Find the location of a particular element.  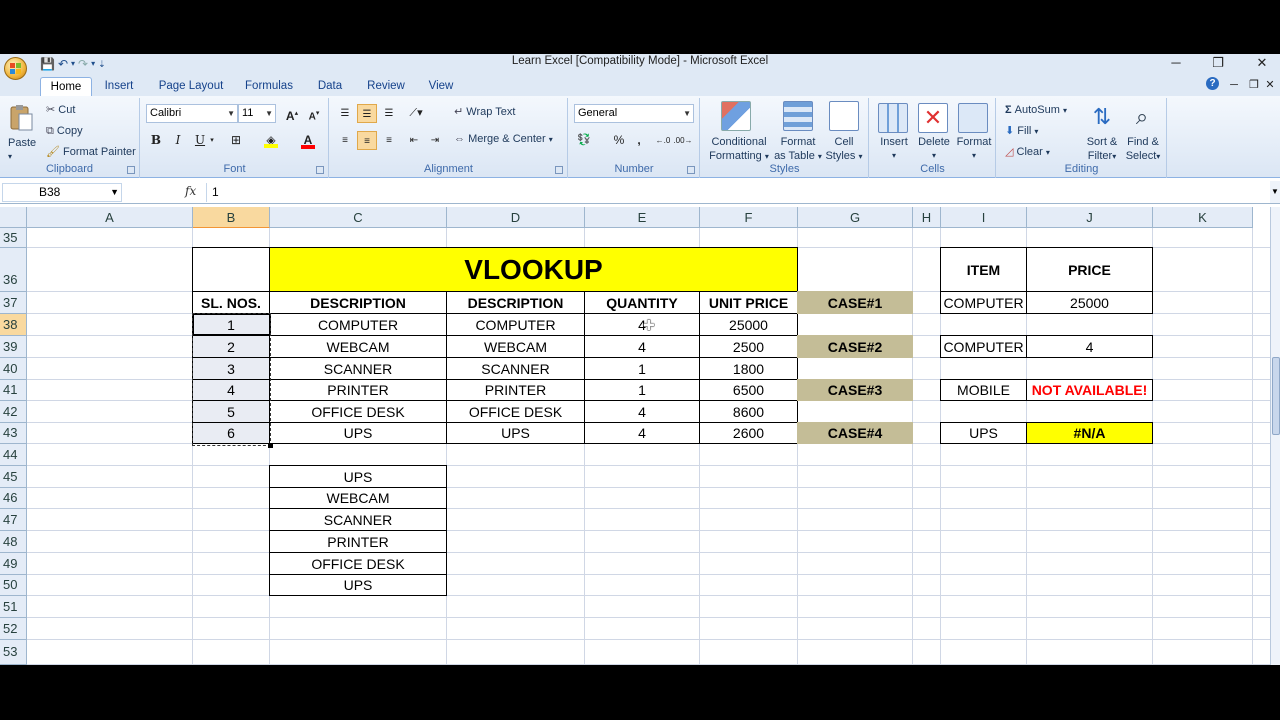

select-all-corner is located at coordinates (13, 217).